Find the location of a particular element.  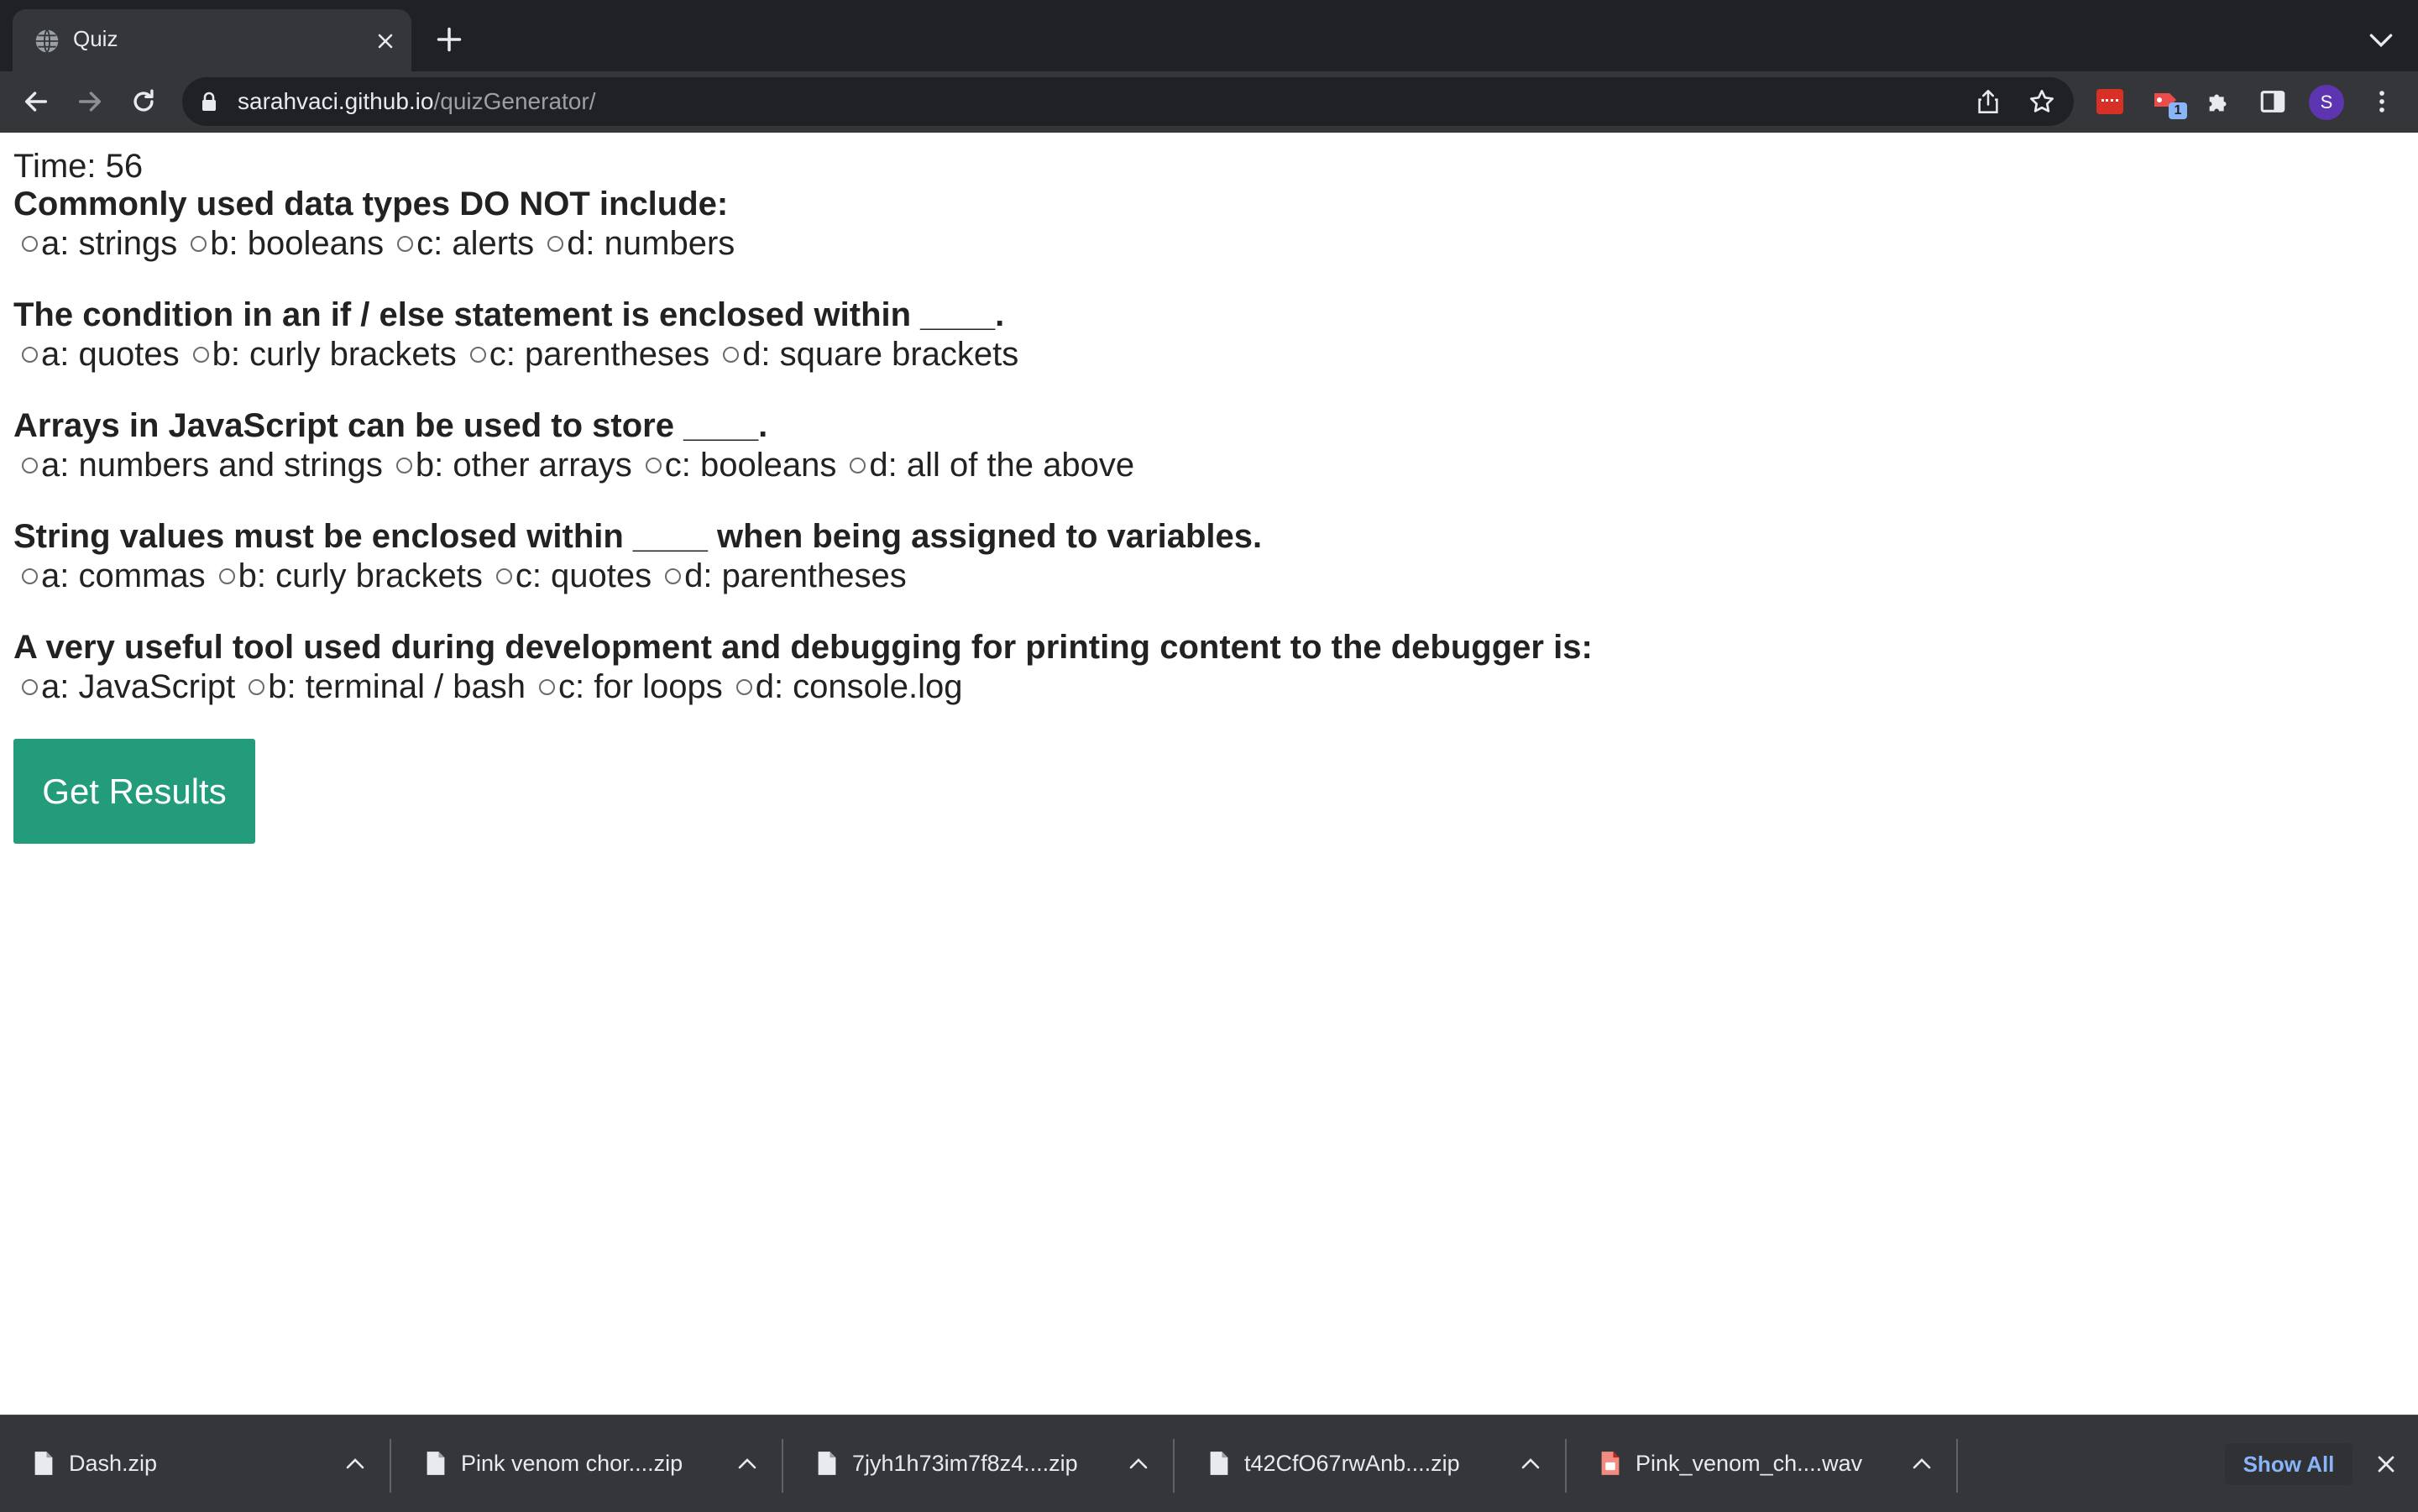

option-b: b: booleans is located at coordinates (283, 243).